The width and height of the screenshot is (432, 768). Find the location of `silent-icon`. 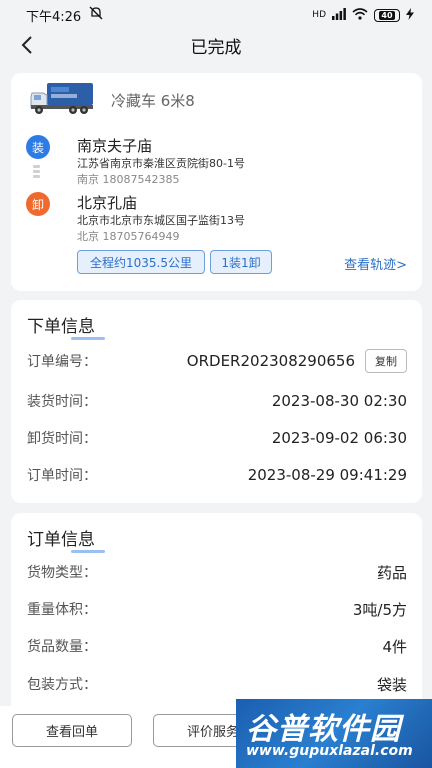

silent-icon is located at coordinates (96, 15).